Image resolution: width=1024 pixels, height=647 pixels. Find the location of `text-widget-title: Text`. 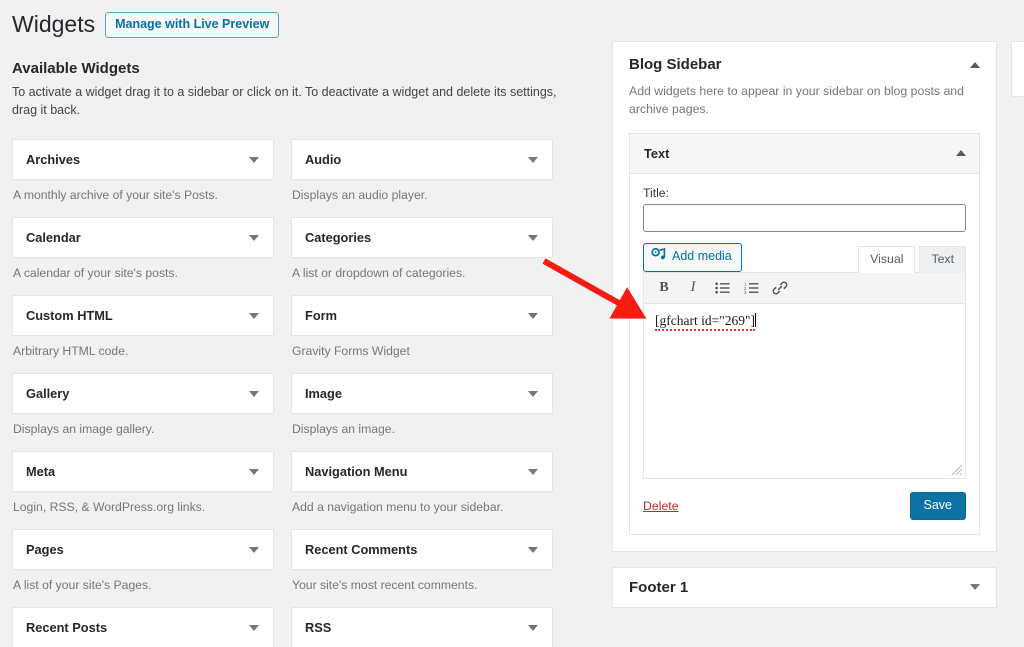

text-widget-title: Text is located at coordinates (657, 153).